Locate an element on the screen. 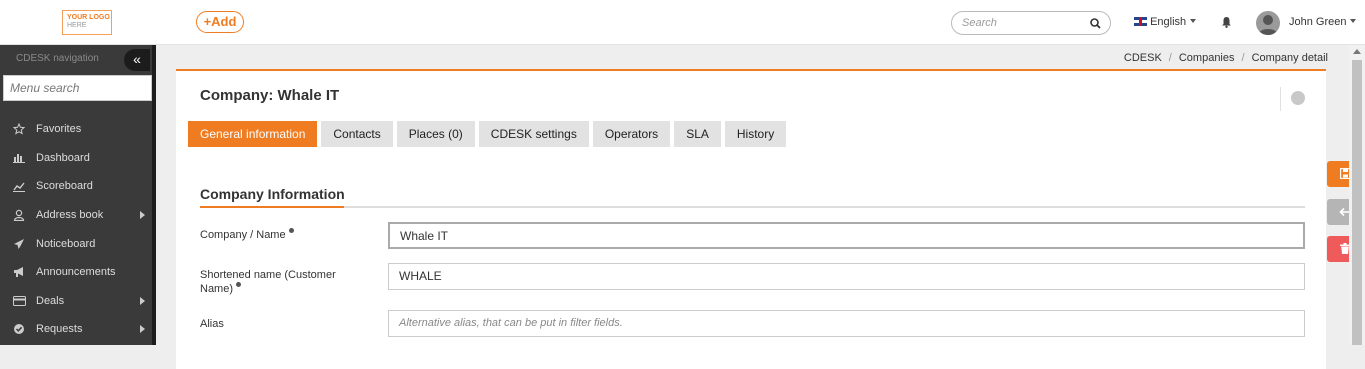  language-label: English is located at coordinates (1168, 22).